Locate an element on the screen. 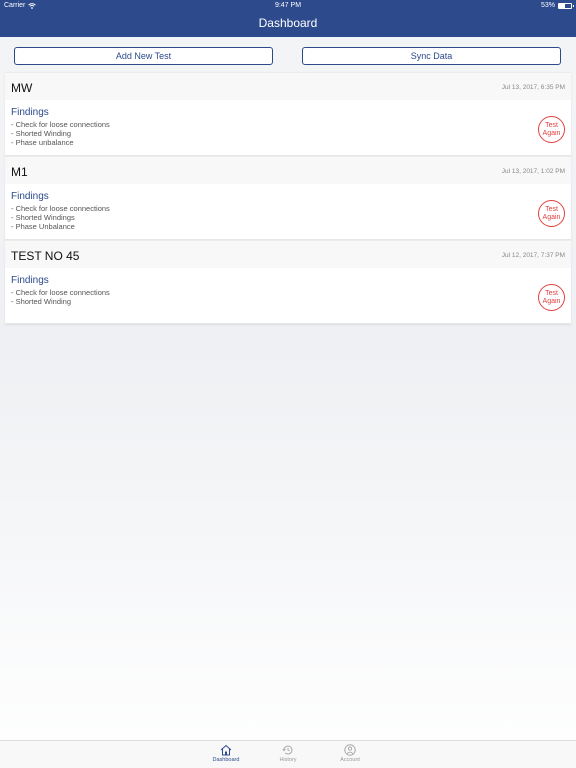 This screenshot has height=768, width=576. battery-percent: 53% is located at coordinates (547, 5).